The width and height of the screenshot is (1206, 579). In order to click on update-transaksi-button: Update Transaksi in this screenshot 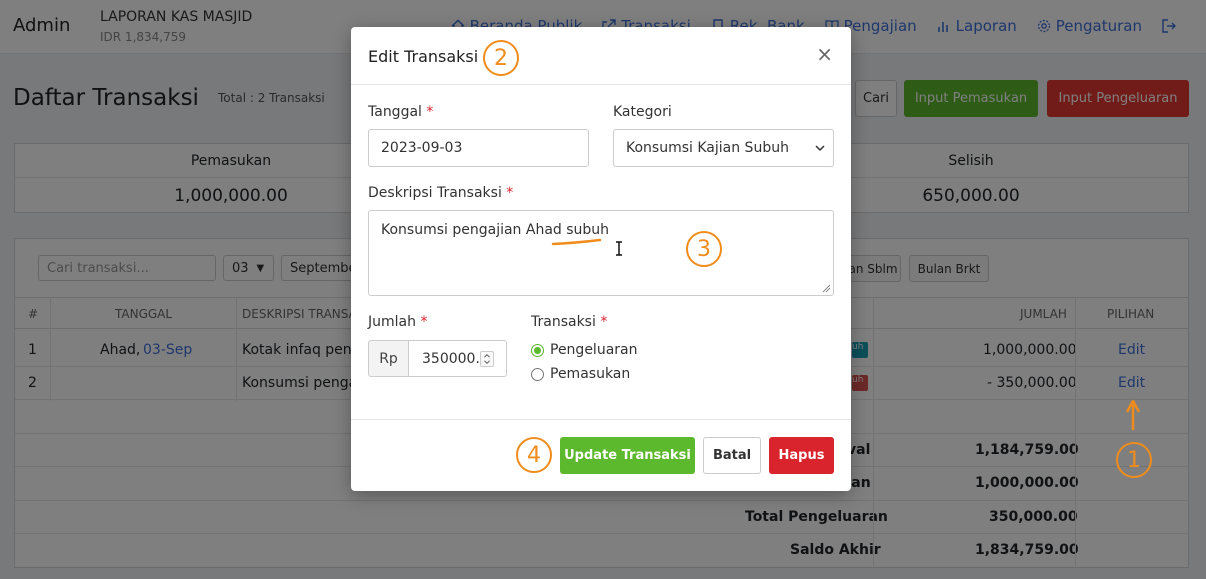, I will do `click(627, 455)`.